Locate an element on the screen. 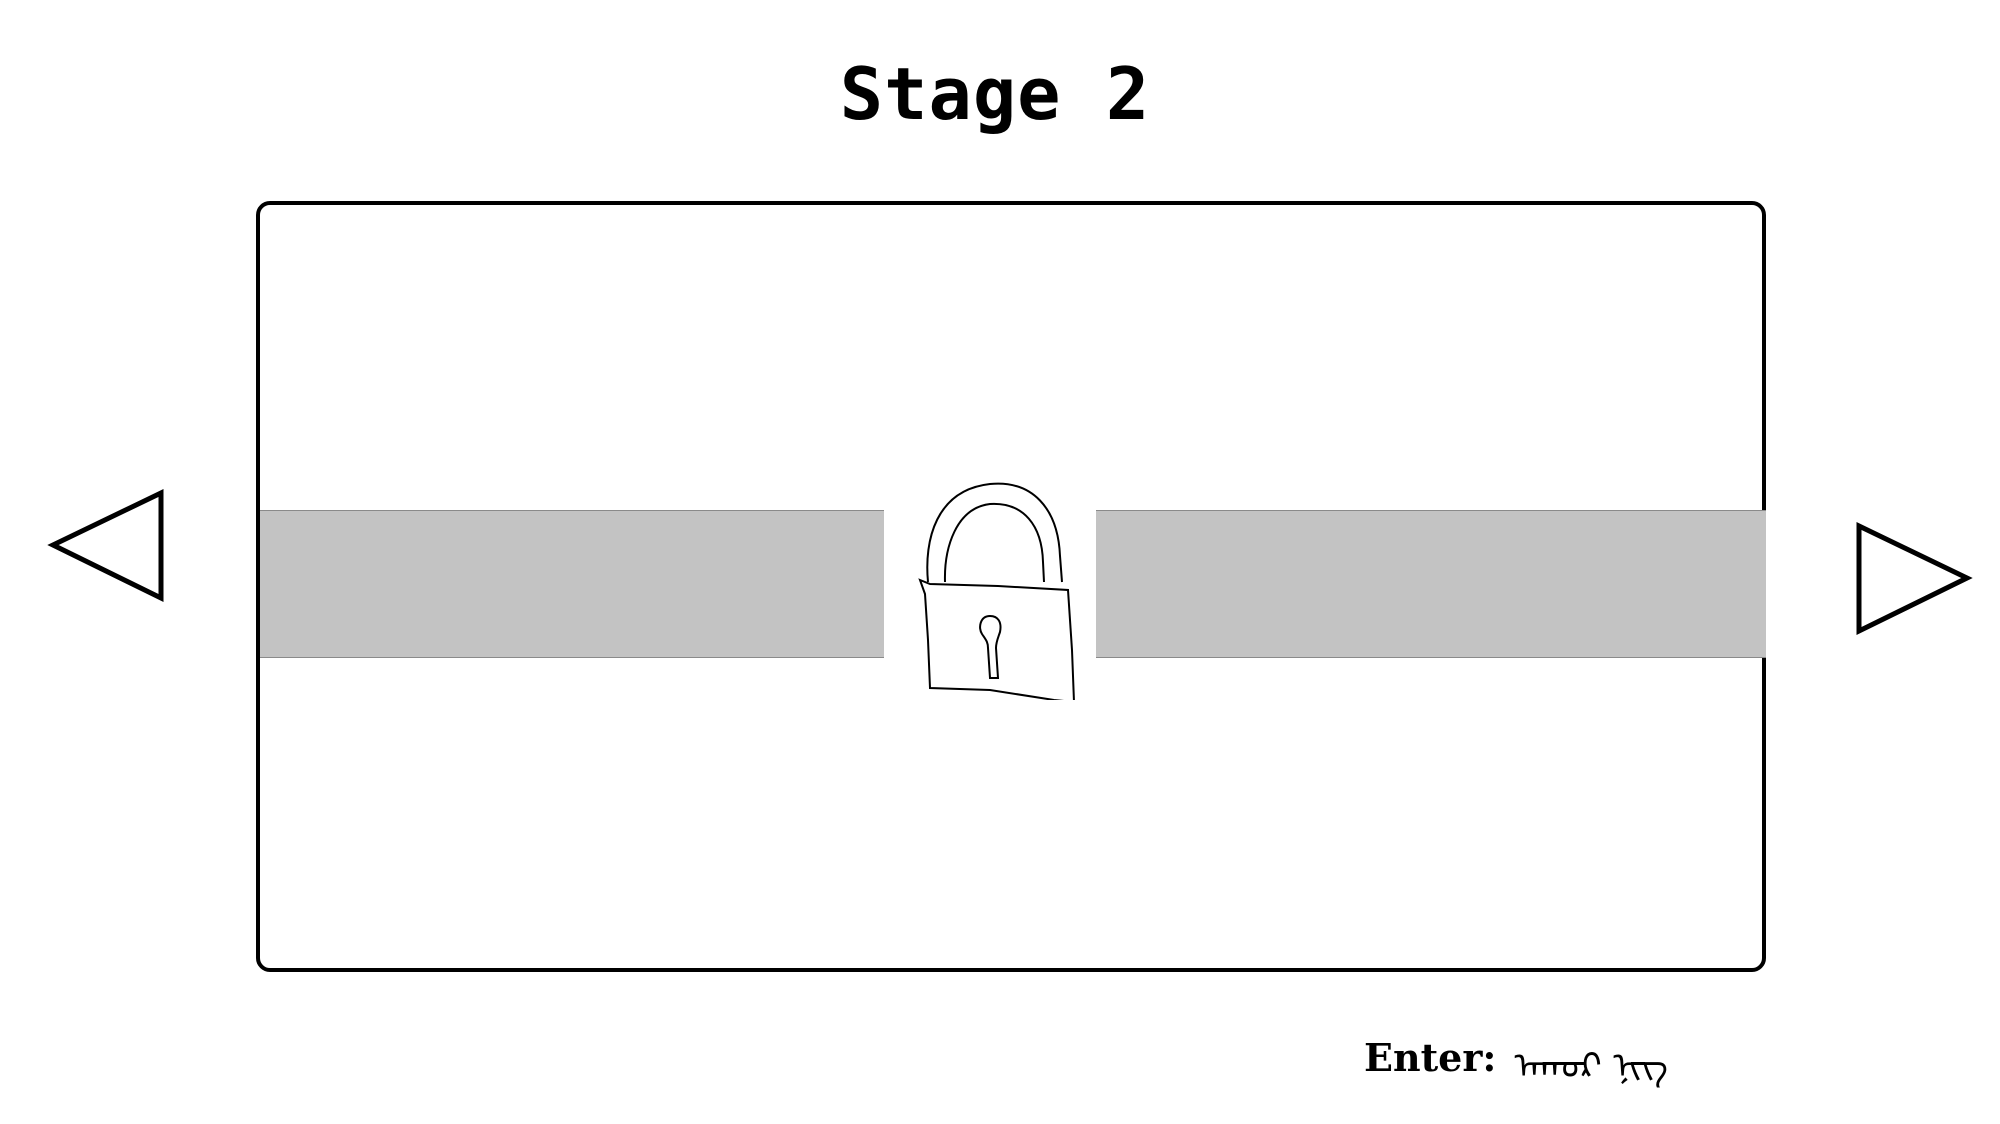 This screenshot has height=1124, width=2000. padlock-icon is located at coordinates (995, 585).